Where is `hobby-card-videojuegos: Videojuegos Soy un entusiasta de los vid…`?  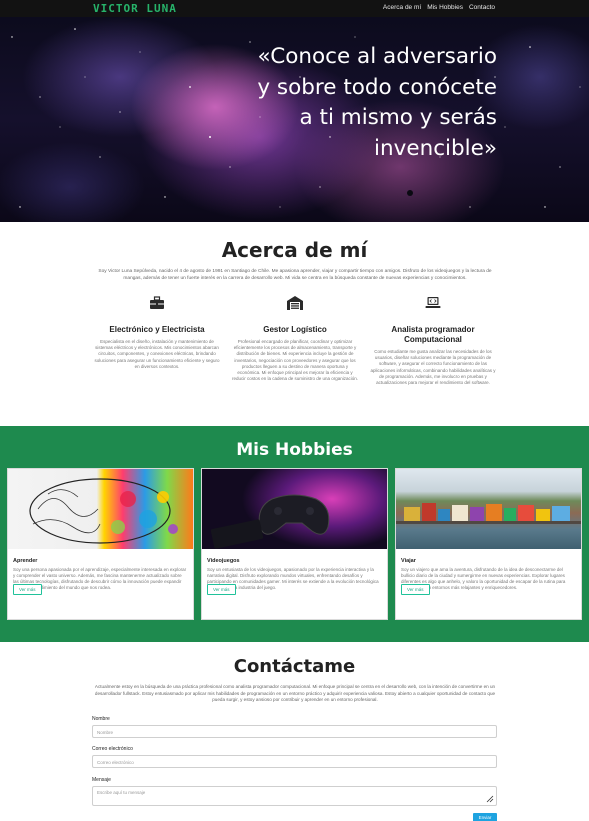
hobby-card-videojuegos: Videojuegos Soy un entusiasta de los vid… is located at coordinates (294, 544).